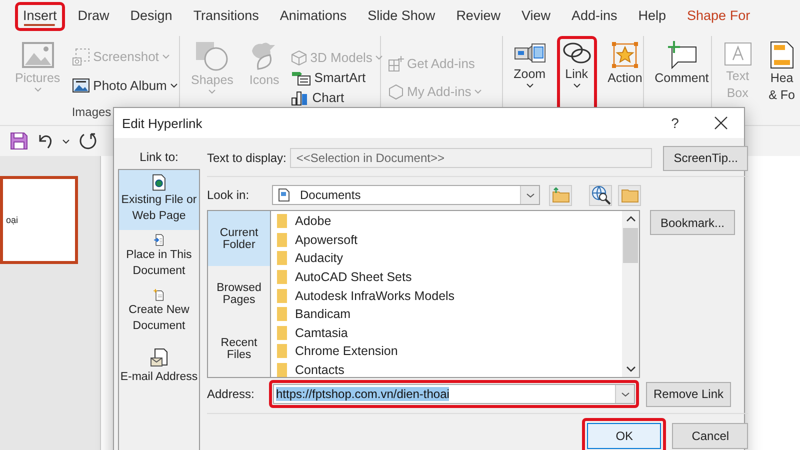  Describe the element at coordinates (321, 333) in the screenshot. I see `folder-name: Camtasia` at that location.